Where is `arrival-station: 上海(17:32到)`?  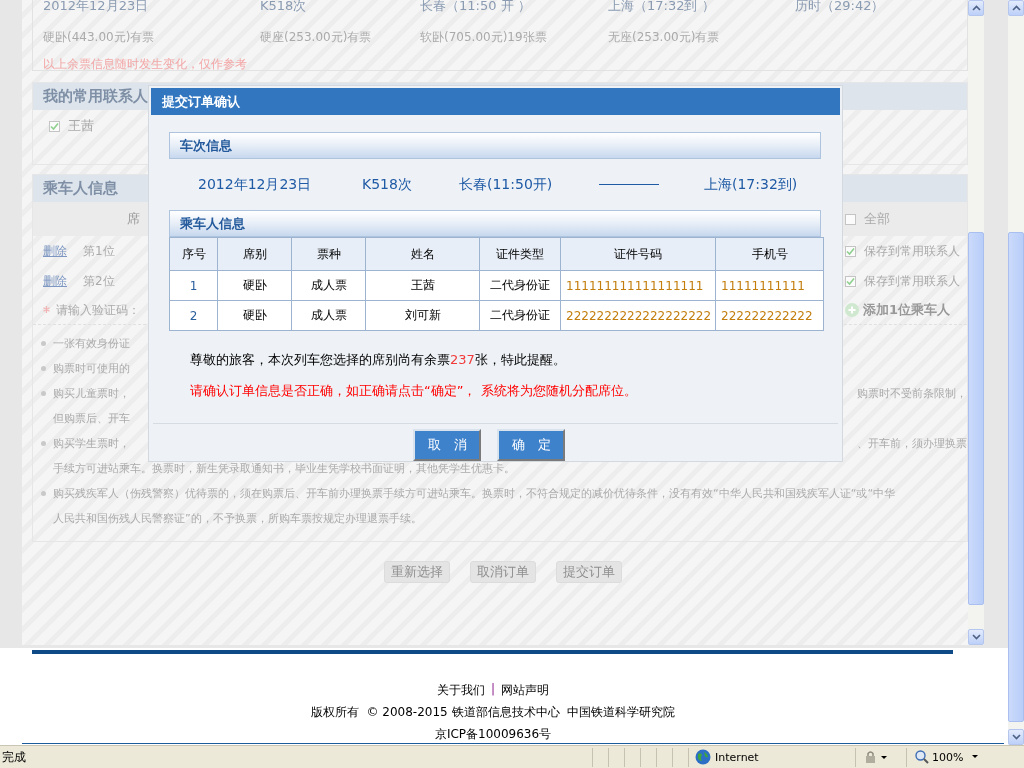
arrival-station: 上海(17:32到) is located at coordinates (751, 184).